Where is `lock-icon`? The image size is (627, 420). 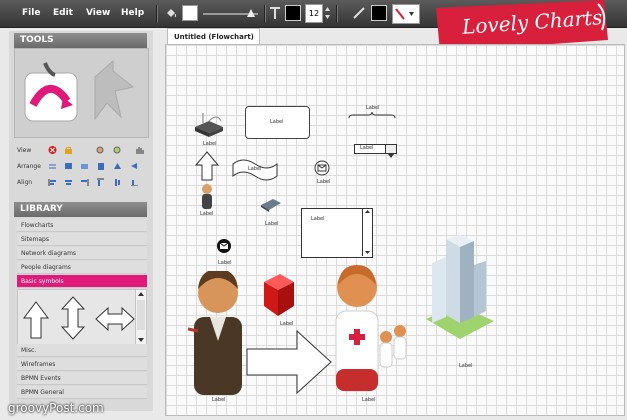
lock-icon is located at coordinates (68, 150).